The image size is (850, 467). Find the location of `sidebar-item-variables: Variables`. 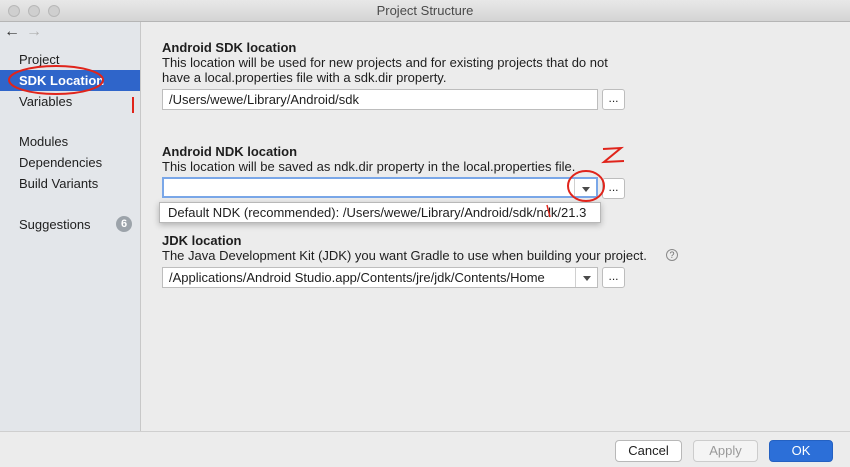

sidebar-item-variables: Variables is located at coordinates (70, 101).